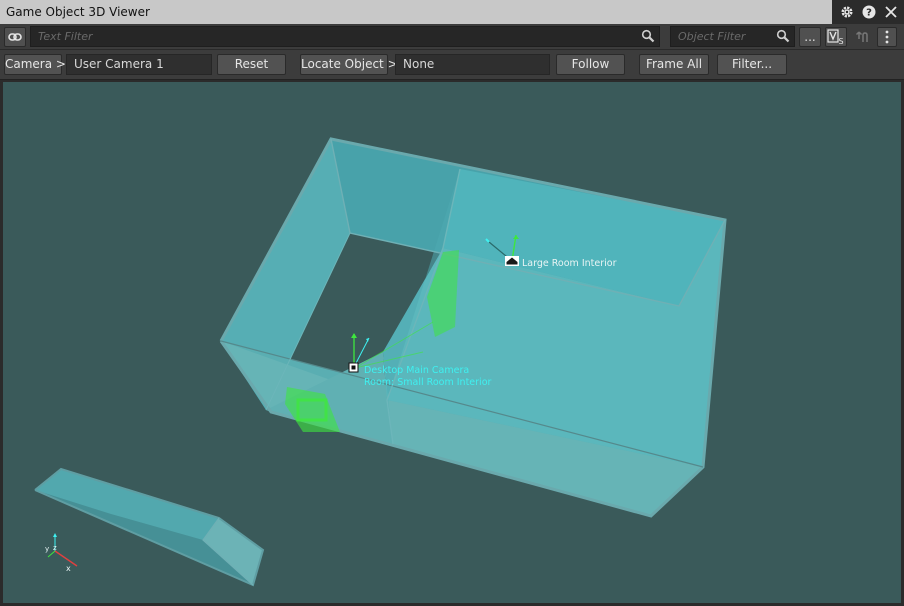 Image resolution: width=904 pixels, height=606 pixels. What do you see at coordinates (569, 263) in the screenshot?
I see `large-room-label: Large Room Interior` at bounding box center [569, 263].